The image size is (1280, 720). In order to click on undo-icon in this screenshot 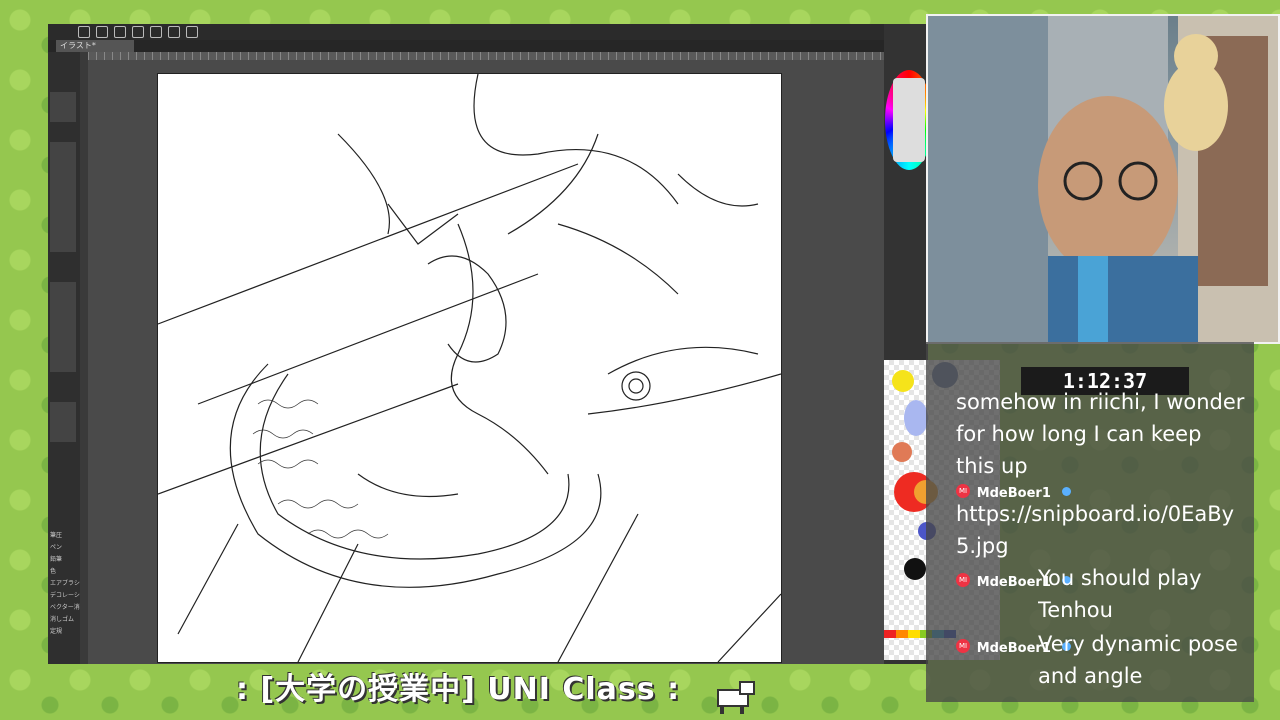, I will do `click(138, 32)`.